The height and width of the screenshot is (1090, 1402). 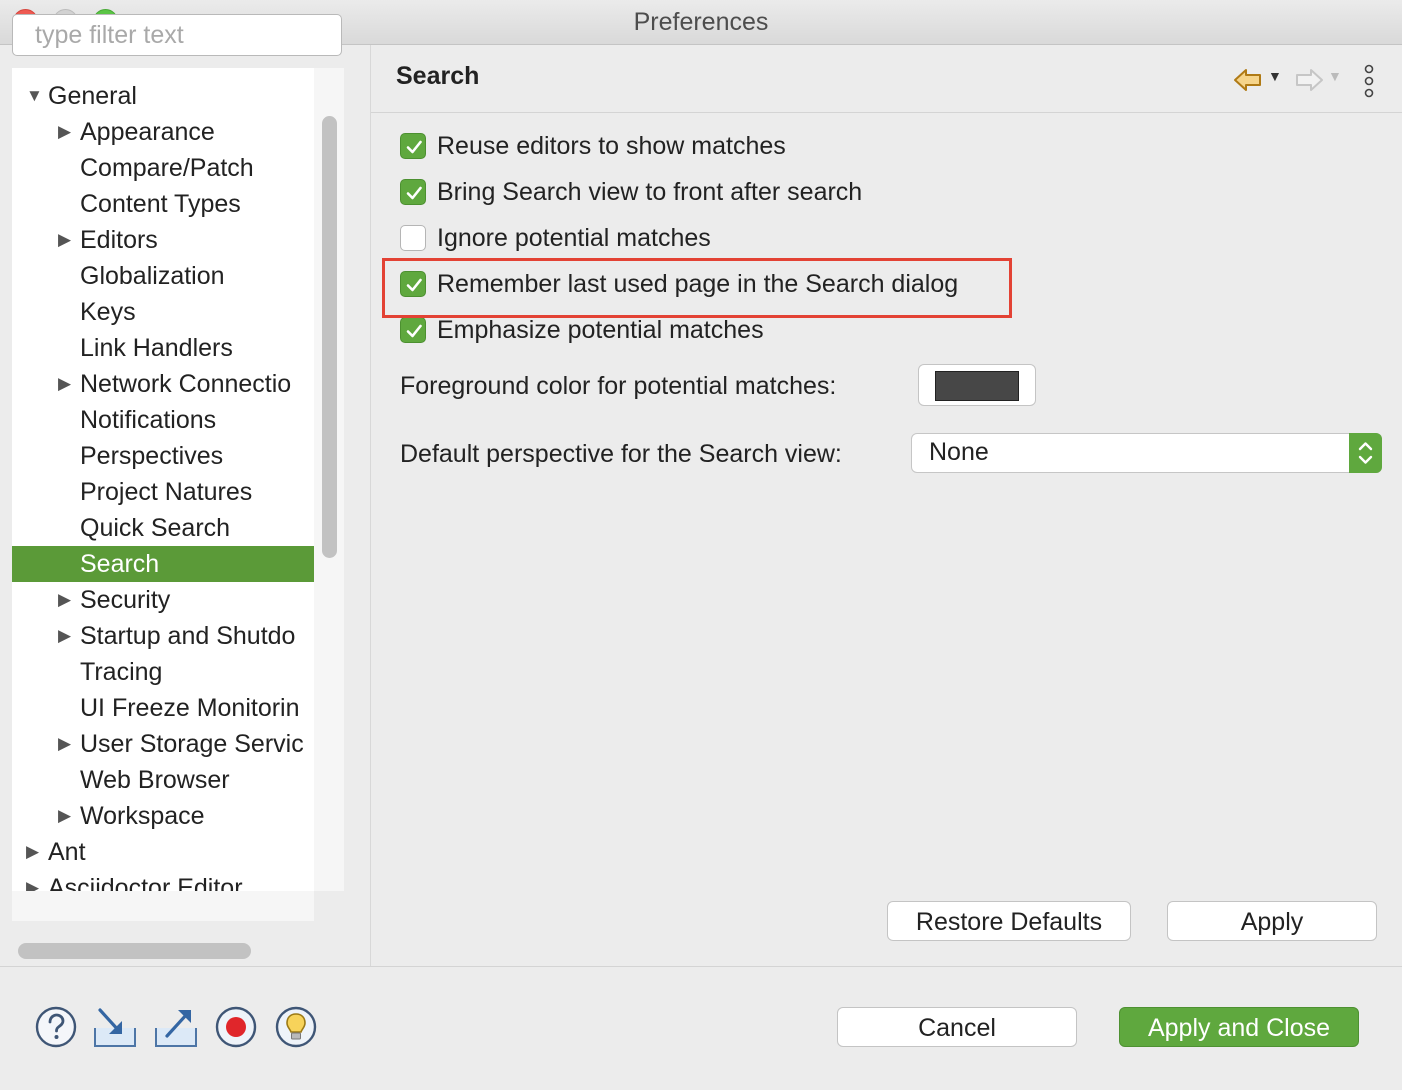 I want to click on tree-item: ▶ Startup and Shutdo, so click(x=163, y=636).